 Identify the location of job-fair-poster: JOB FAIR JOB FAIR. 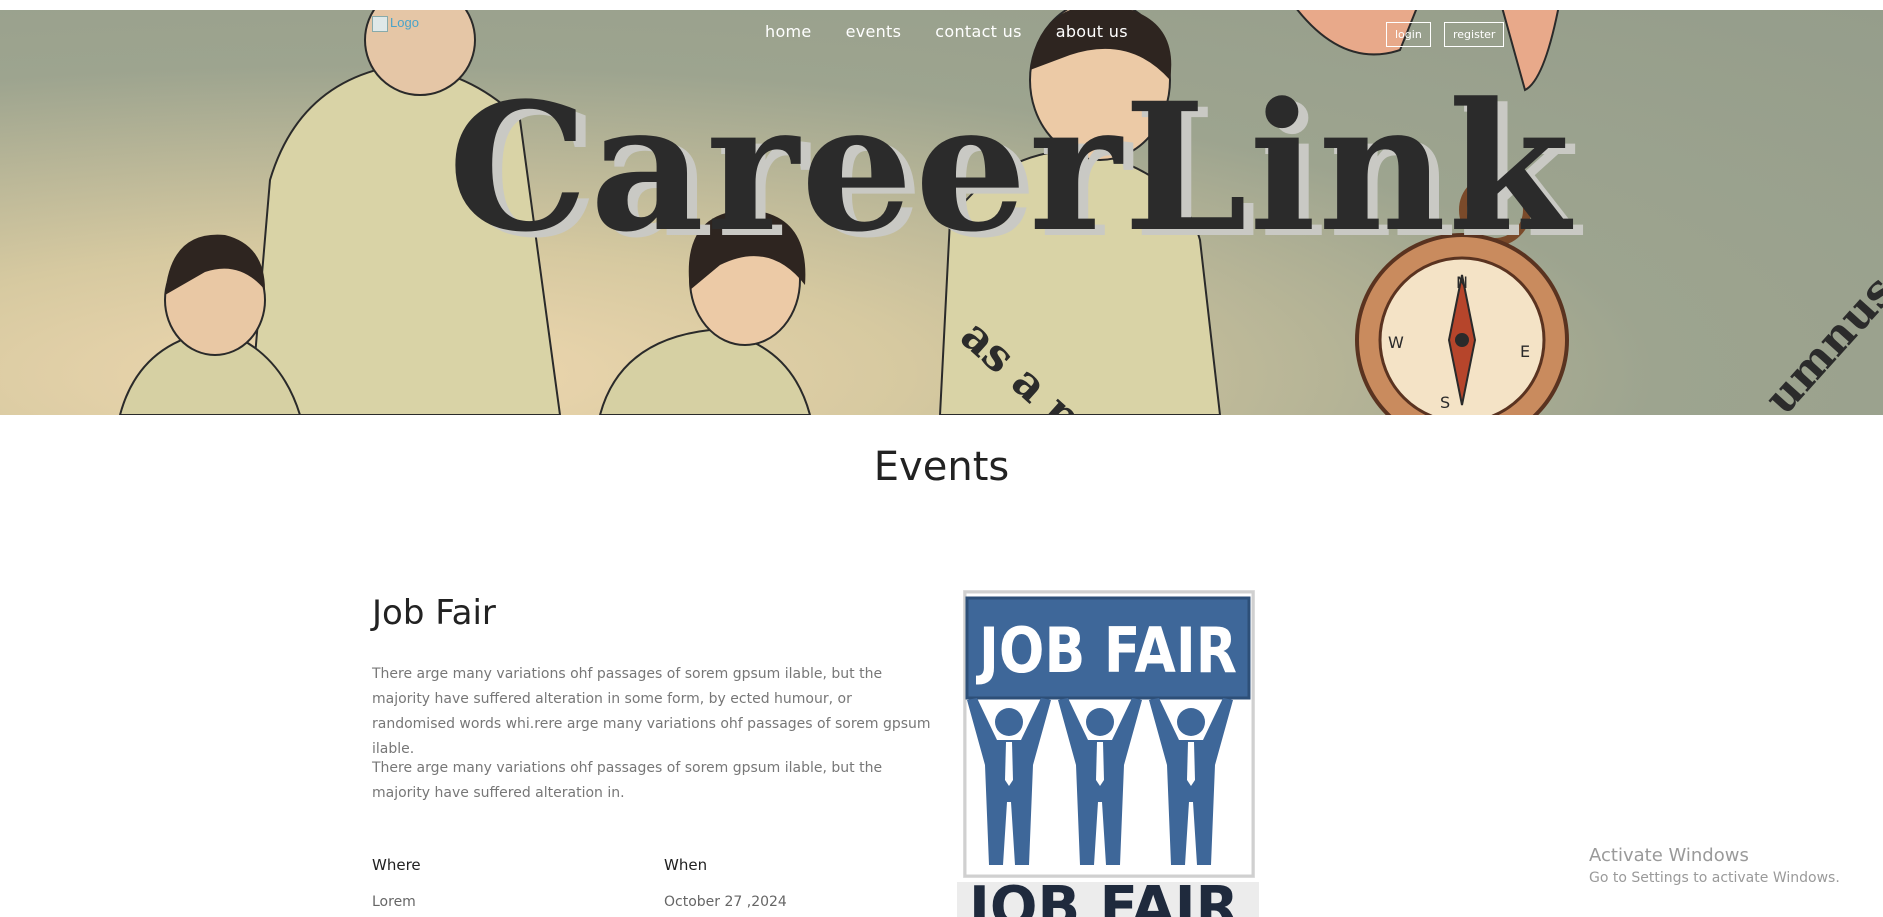
(1108, 753).